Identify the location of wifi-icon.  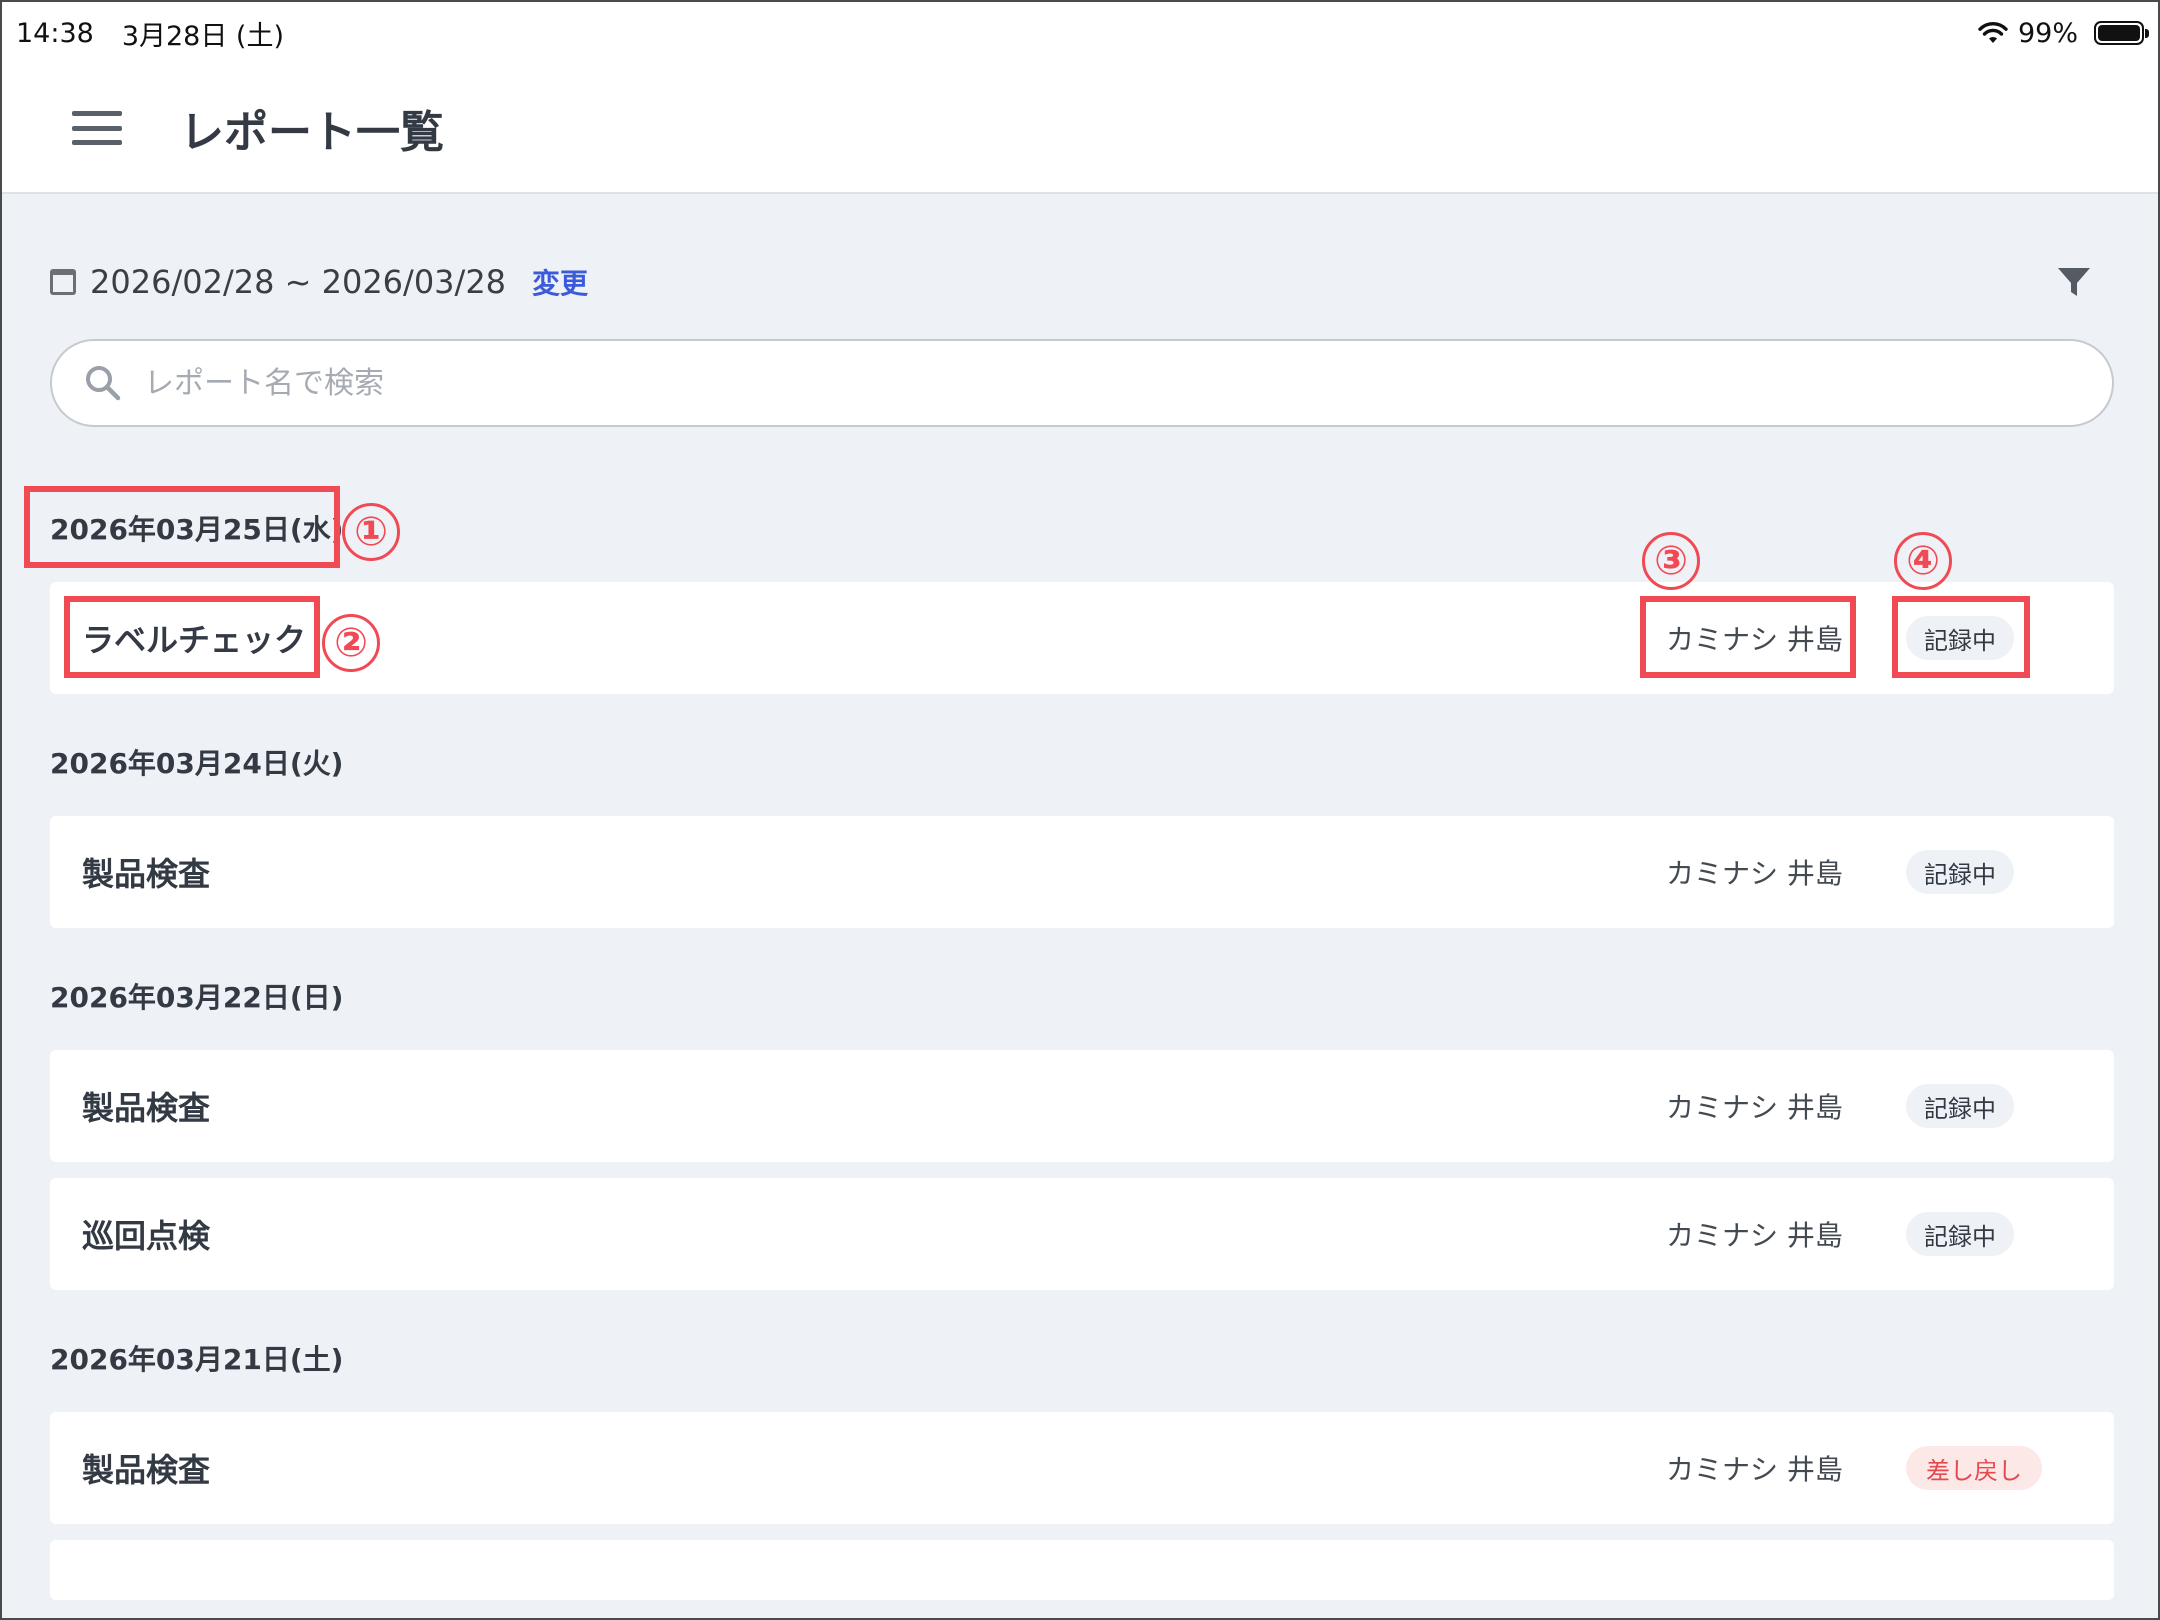
(1993, 32).